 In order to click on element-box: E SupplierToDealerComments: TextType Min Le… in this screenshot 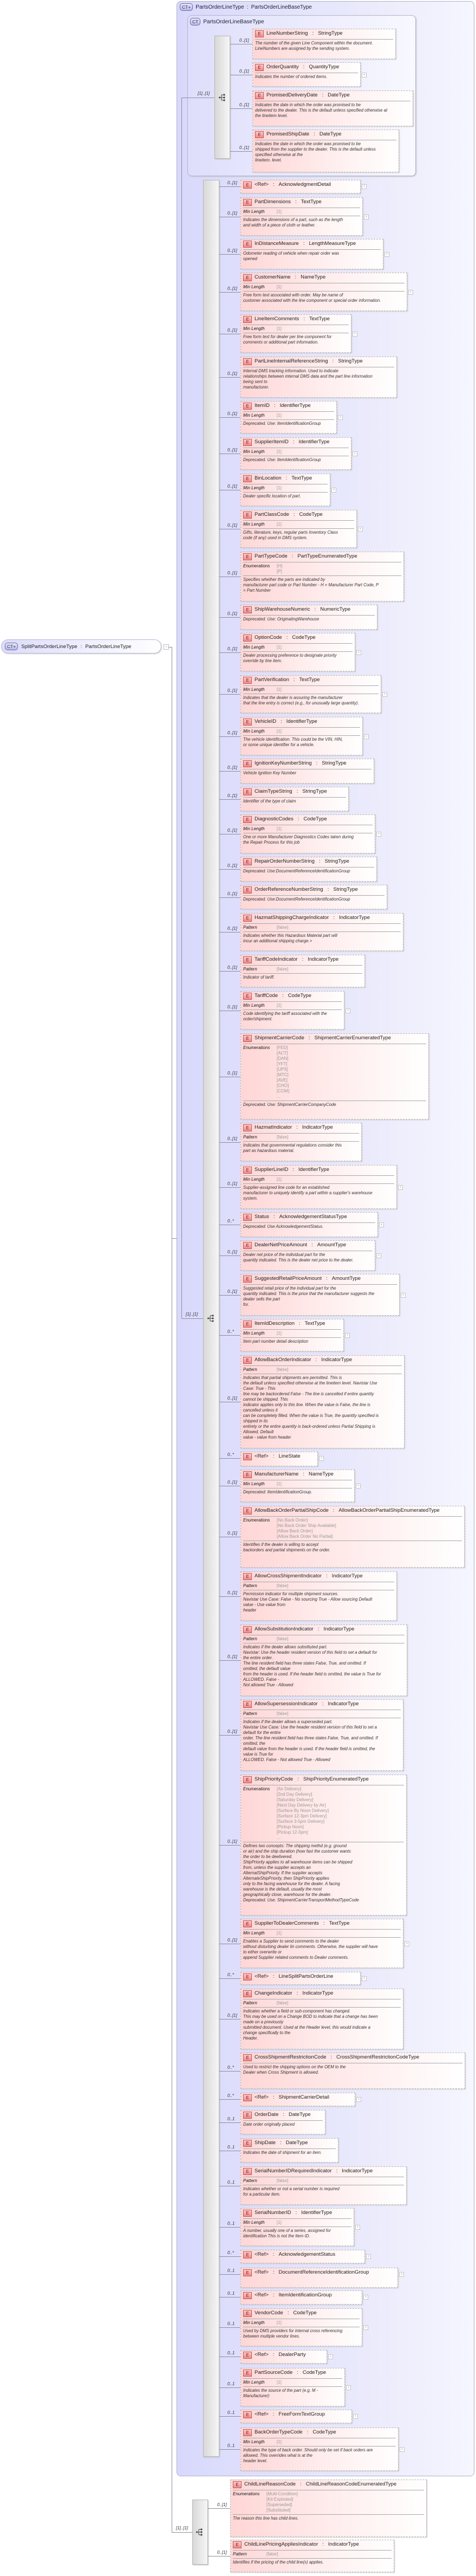, I will do `click(322, 1943)`.